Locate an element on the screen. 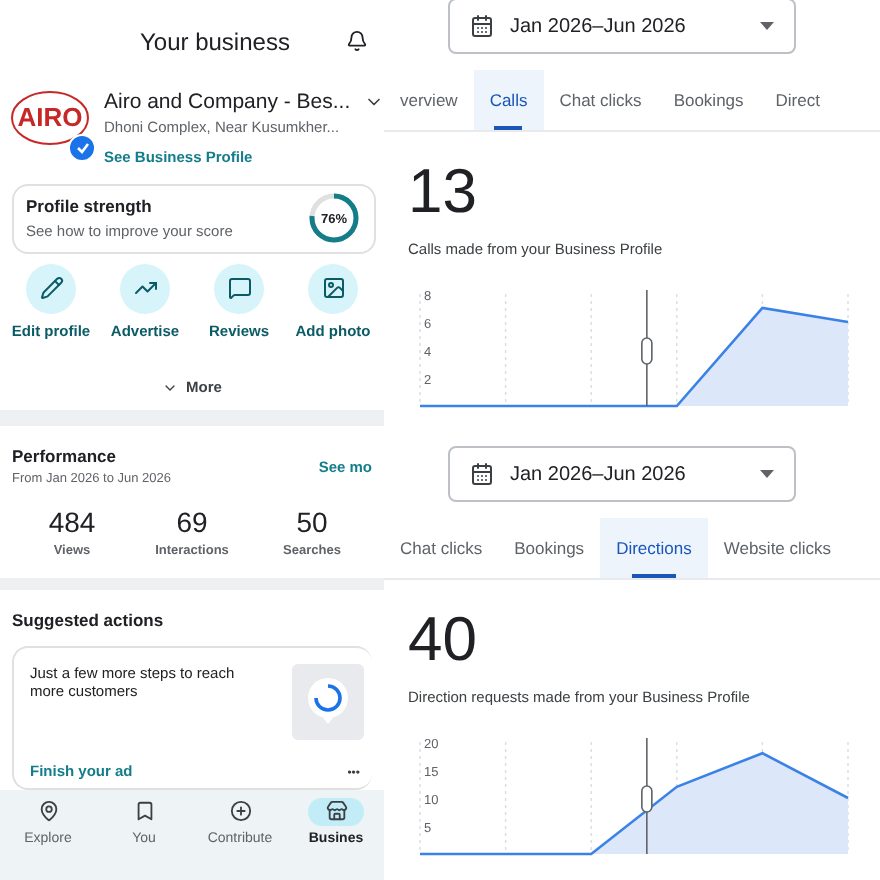  image-icon is located at coordinates (333, 288).